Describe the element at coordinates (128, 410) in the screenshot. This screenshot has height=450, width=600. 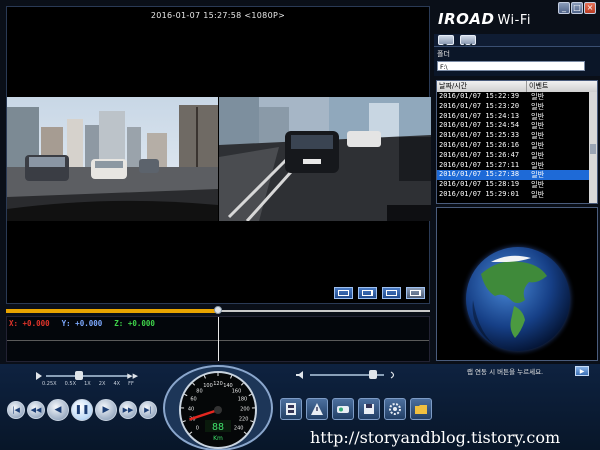
I see `next-button: ▶▶` at that location.